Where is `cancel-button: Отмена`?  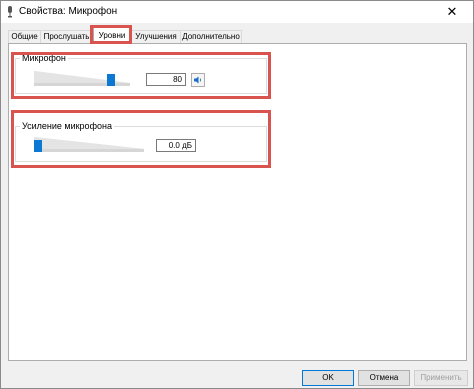 cancel-button: Отмена is located at coordinates (384, 378).